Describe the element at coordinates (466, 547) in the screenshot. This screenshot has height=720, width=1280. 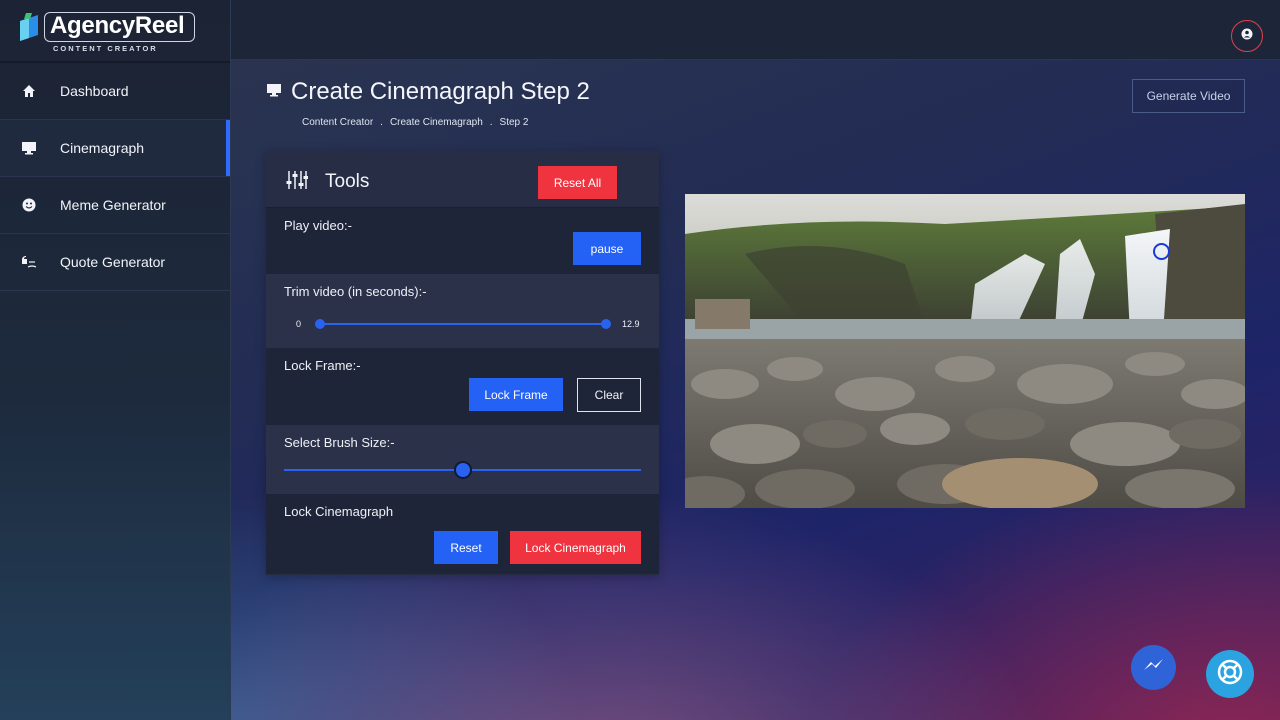
I see `reset-button: Reset` at that location.